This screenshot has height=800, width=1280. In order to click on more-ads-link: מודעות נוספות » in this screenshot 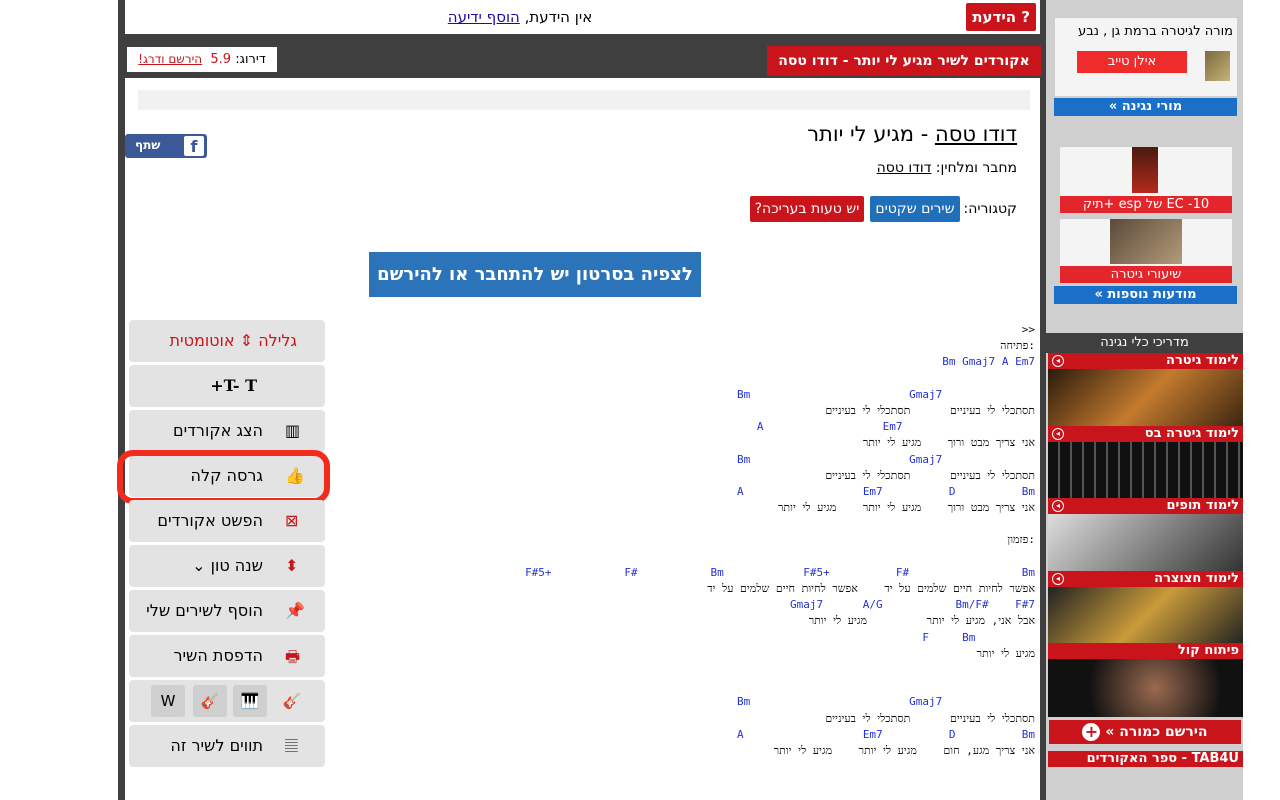, I will do `click(1145, 295)`.